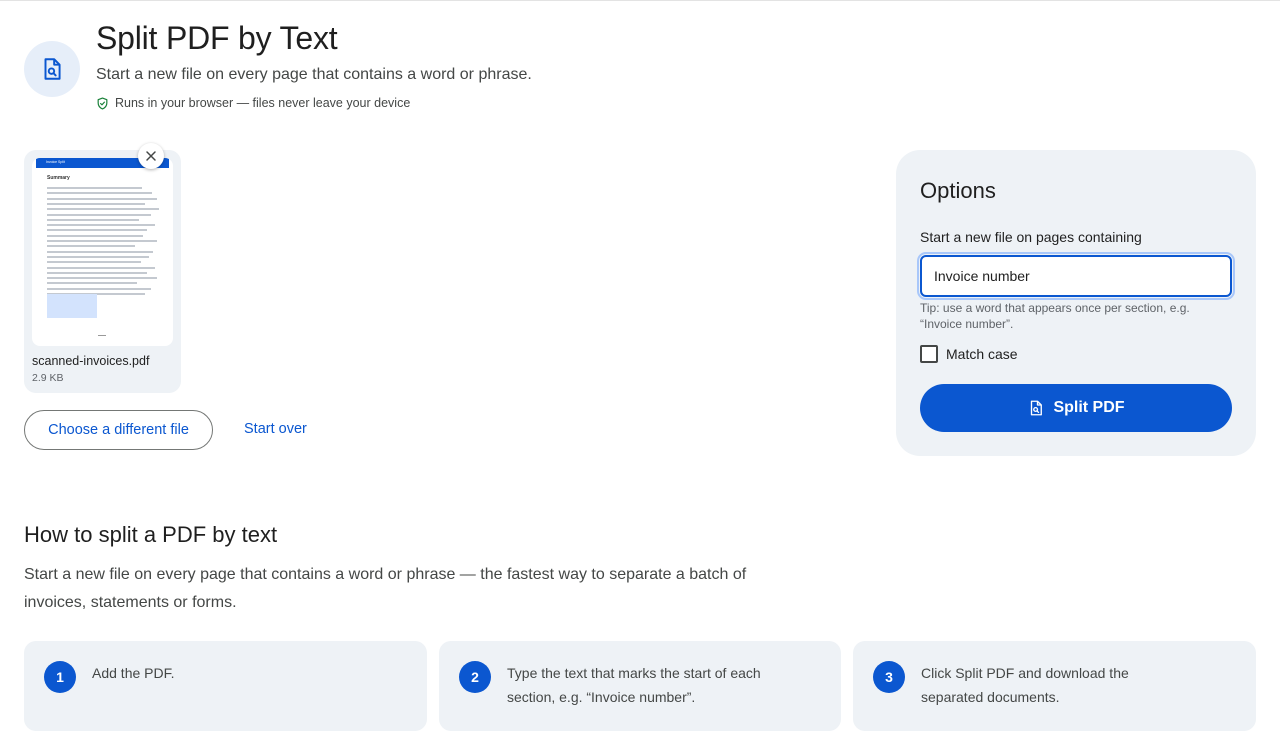 This screenshot has width=1280, height=731. Describe the element at coordinates (958, 190) in the screenshot. I see `options-title: Options` at that location.